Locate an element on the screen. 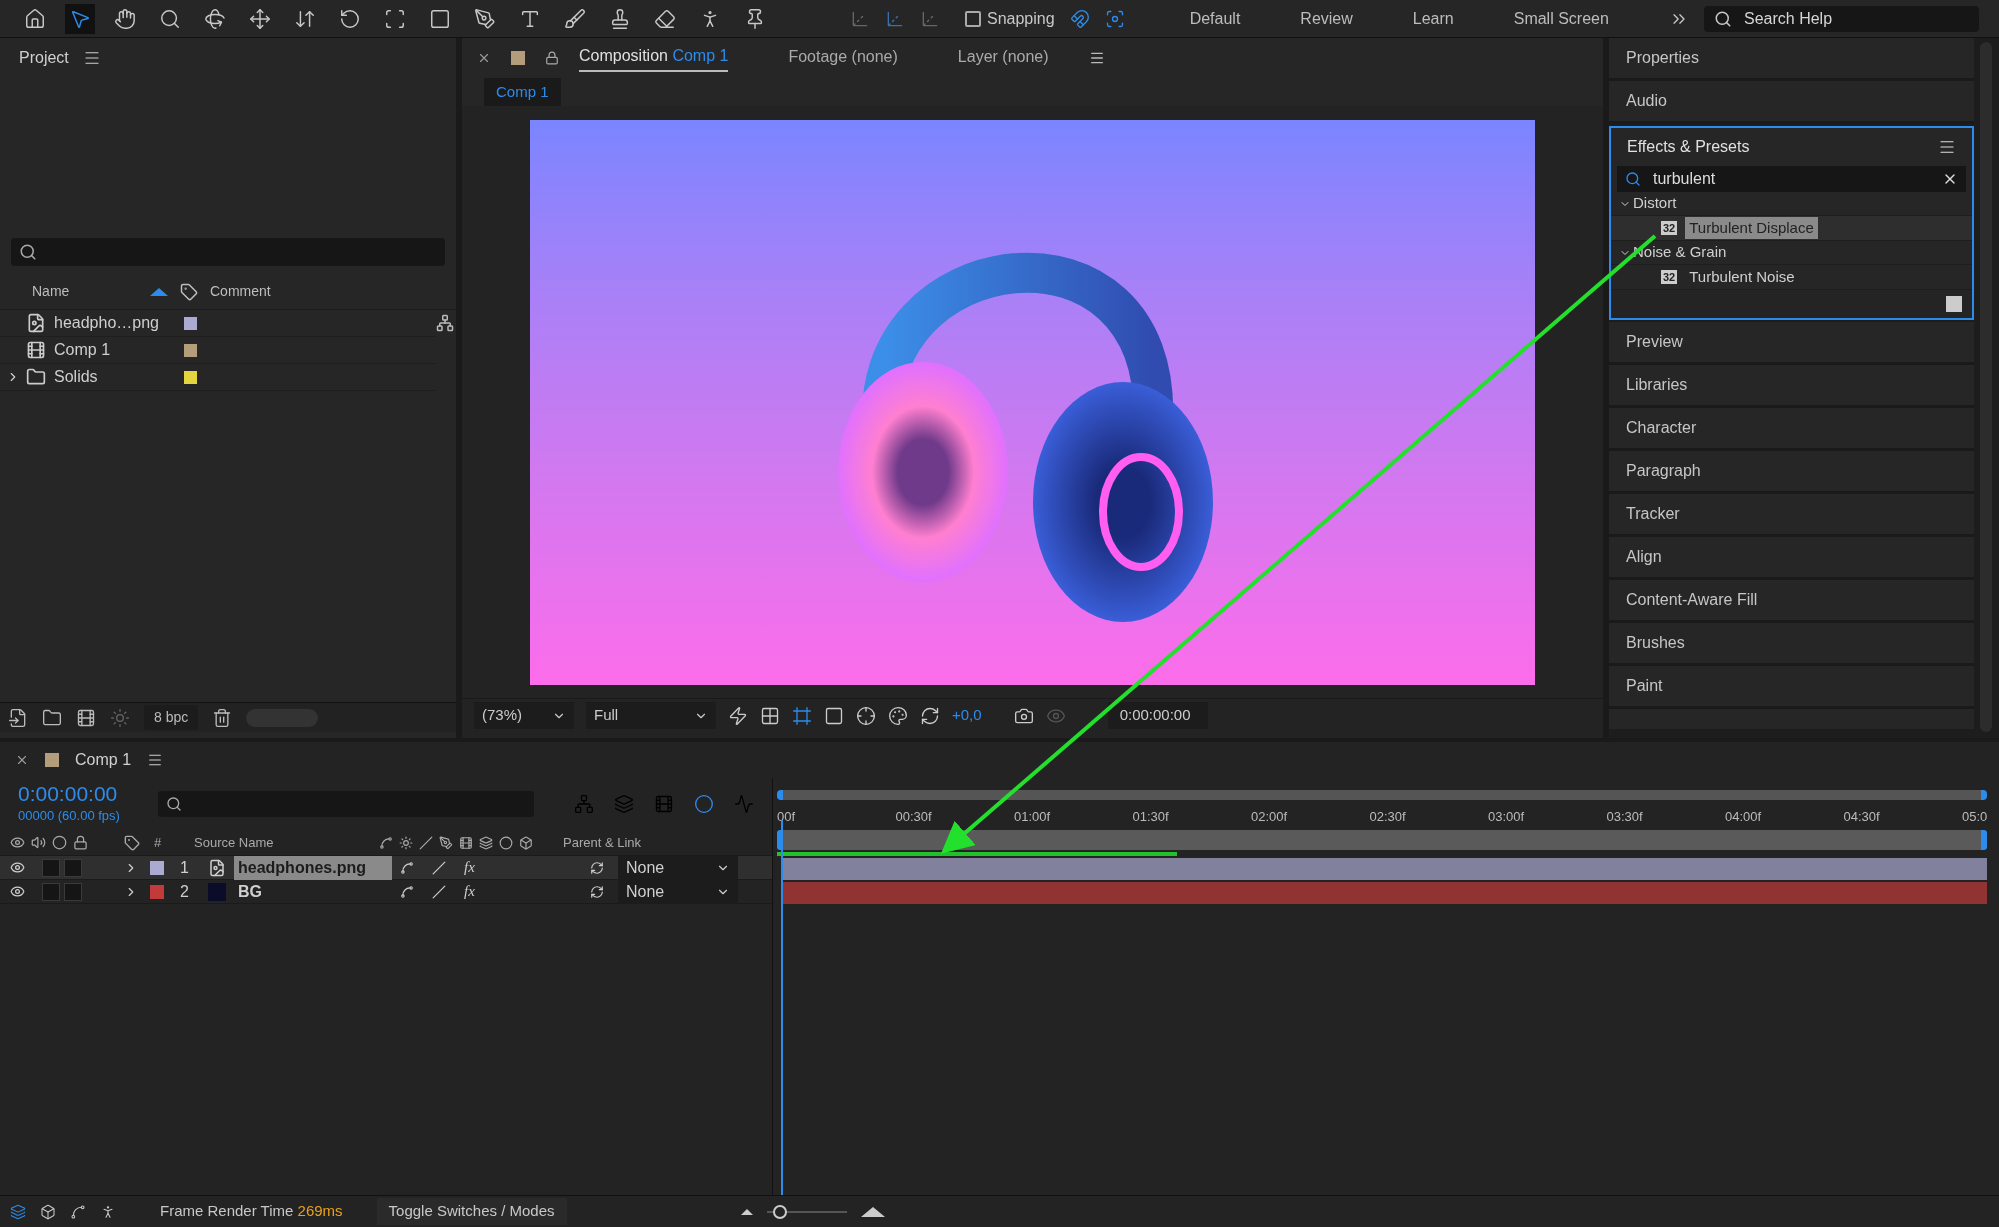 The image size is (1999, 1227). viewer-tab: Composition Comp 1 is located at coordinates (654, 58).